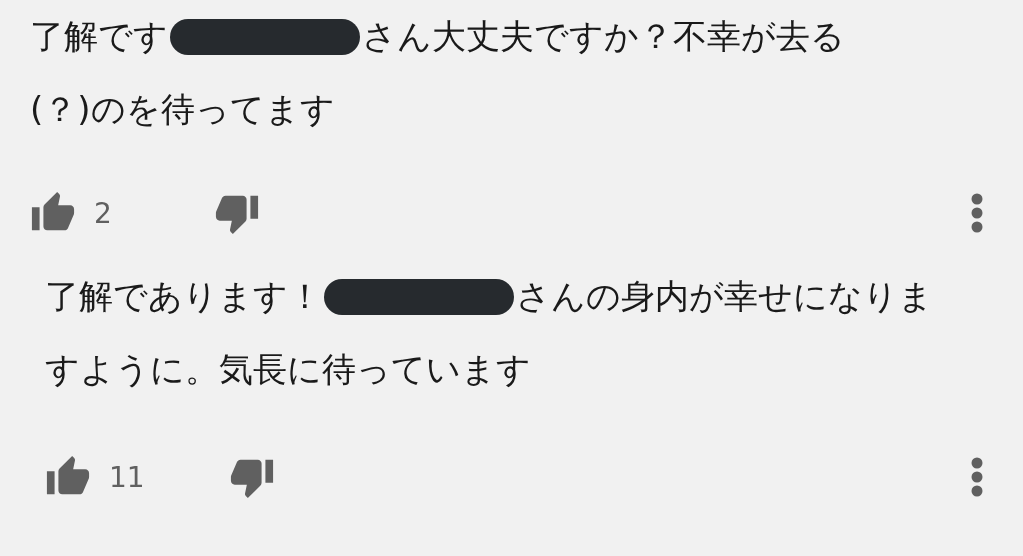 Image resolution: width=1023 pixels, height=556 pixels. What do you see at coordinates (603, 36) in the screenshot?
I see `comment-text: さん大丈夫ですか？不幸が去る` at bounding box center [603, 36].